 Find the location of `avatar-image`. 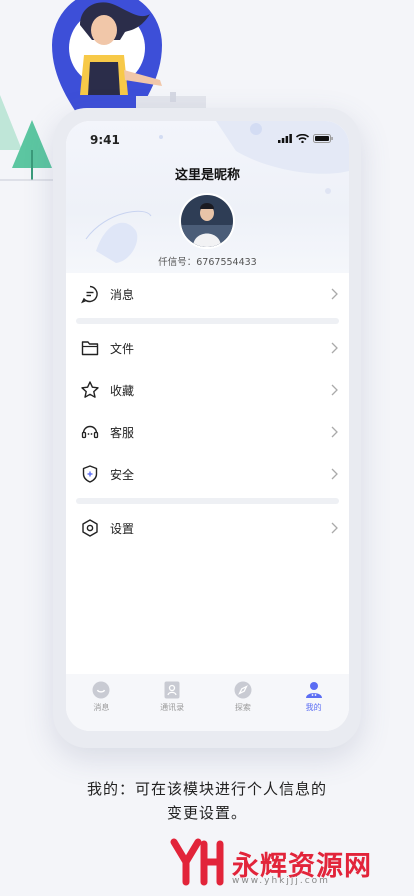

avatar-image is located at coordinates (207, 221).